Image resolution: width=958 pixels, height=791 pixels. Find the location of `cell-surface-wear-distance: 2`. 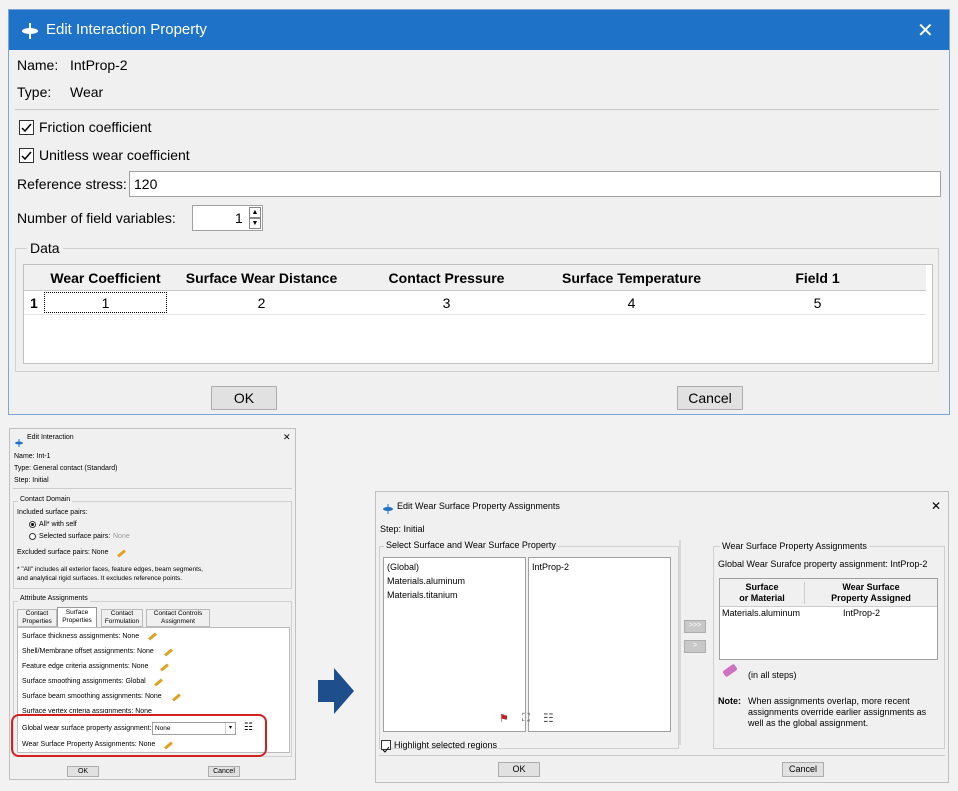

cell-surface-wear-distance: 2 is located at coordinates (261, 303).